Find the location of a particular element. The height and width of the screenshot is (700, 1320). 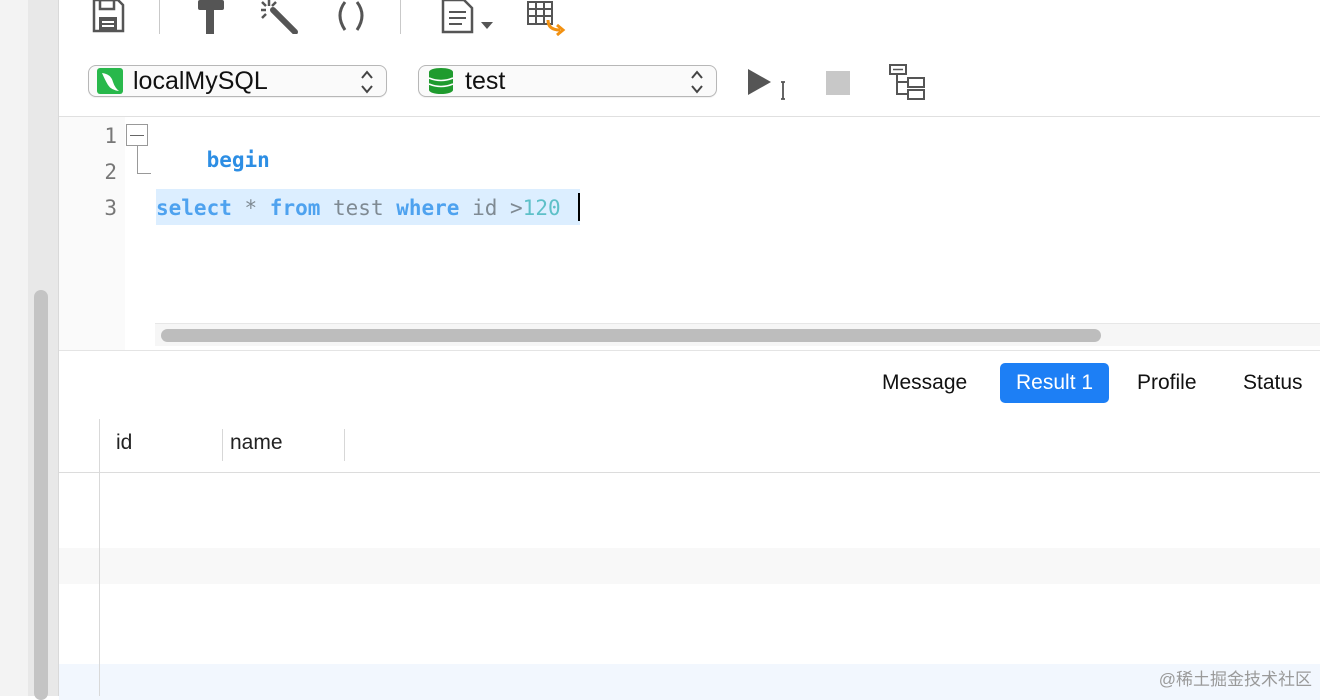

result-tabs: Message Result 1 Profile Status is located at coordinates (689, 385).